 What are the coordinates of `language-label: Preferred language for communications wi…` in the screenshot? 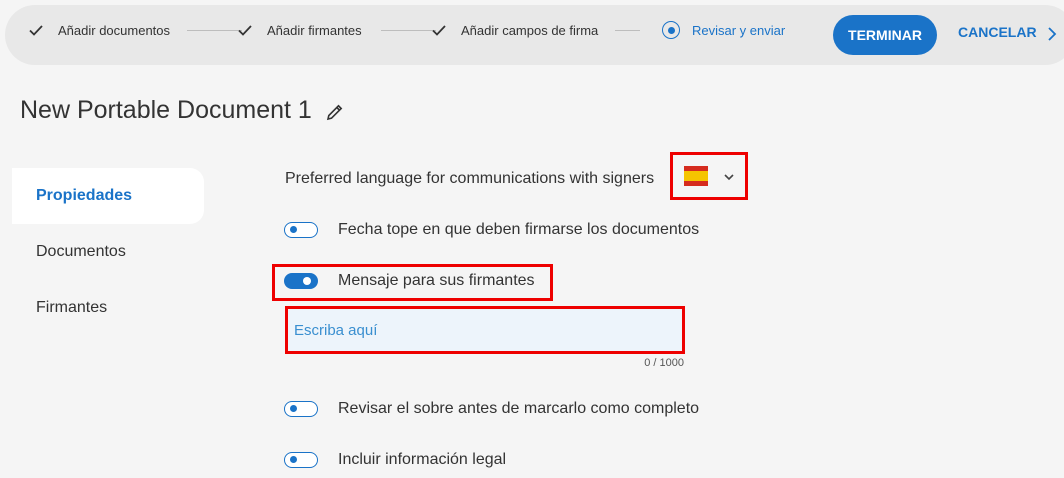 It's located at (470, 178).